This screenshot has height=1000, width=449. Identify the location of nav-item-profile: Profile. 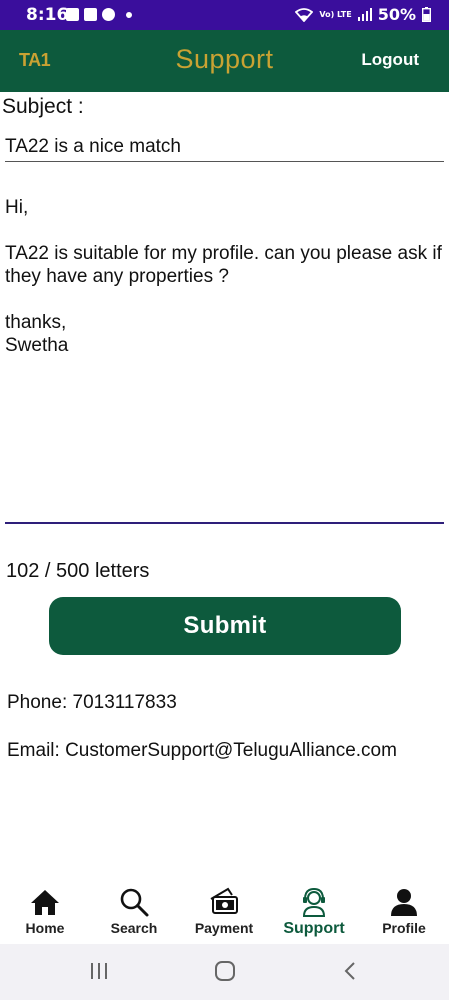
(404, 912).